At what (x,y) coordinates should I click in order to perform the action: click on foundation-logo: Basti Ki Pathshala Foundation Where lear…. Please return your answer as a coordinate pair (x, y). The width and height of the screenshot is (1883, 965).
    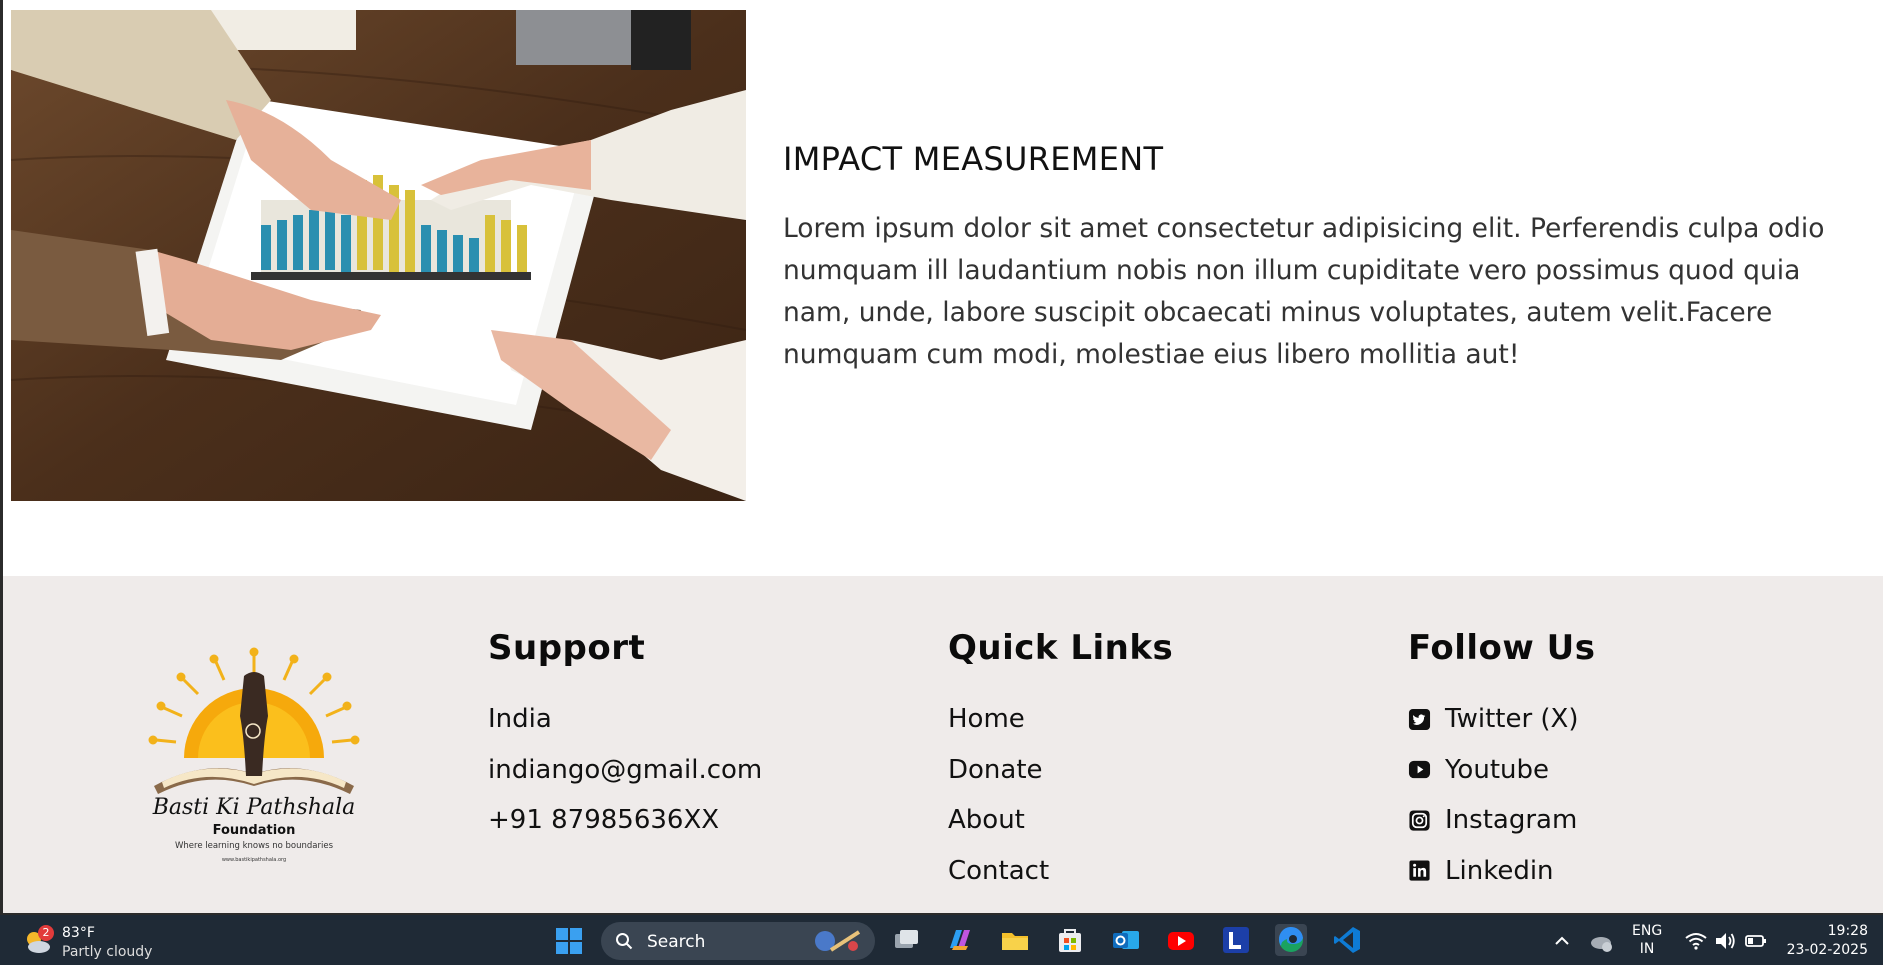
    Looking at the image, I should click on (254, 761).